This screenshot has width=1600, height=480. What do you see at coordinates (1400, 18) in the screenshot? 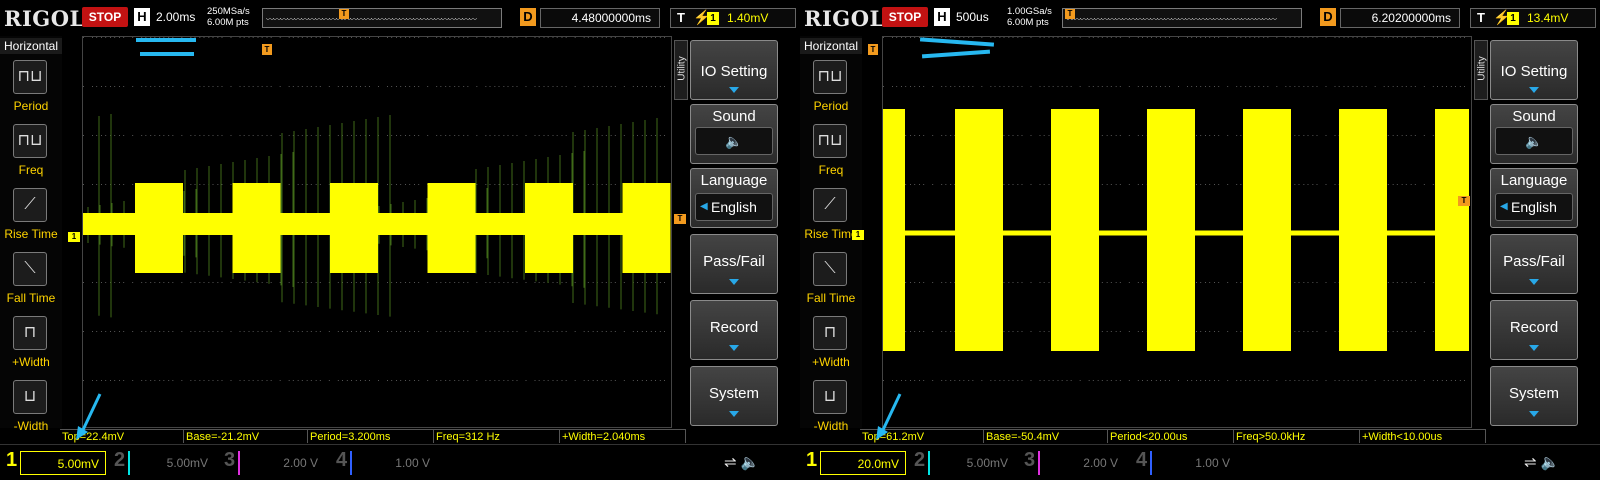
I see `delay-value: 6.20200000ms` at bounding box center [1400, 18].